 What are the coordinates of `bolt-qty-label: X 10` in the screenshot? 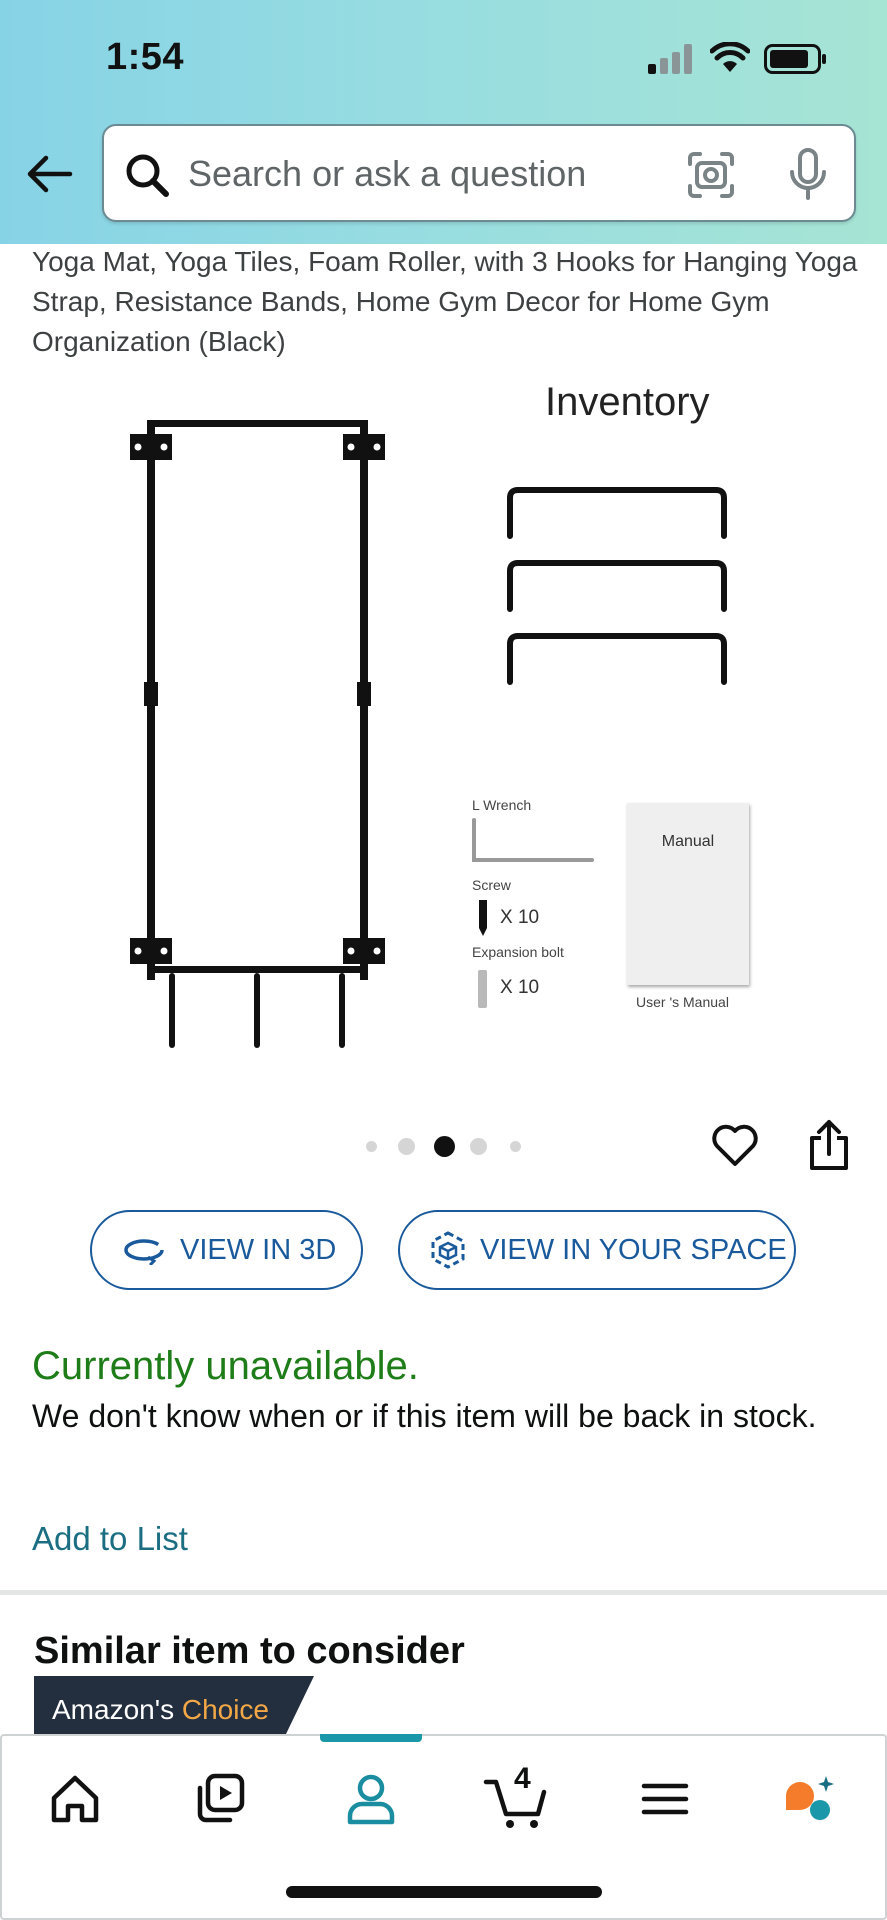 It's located at (520, 987).